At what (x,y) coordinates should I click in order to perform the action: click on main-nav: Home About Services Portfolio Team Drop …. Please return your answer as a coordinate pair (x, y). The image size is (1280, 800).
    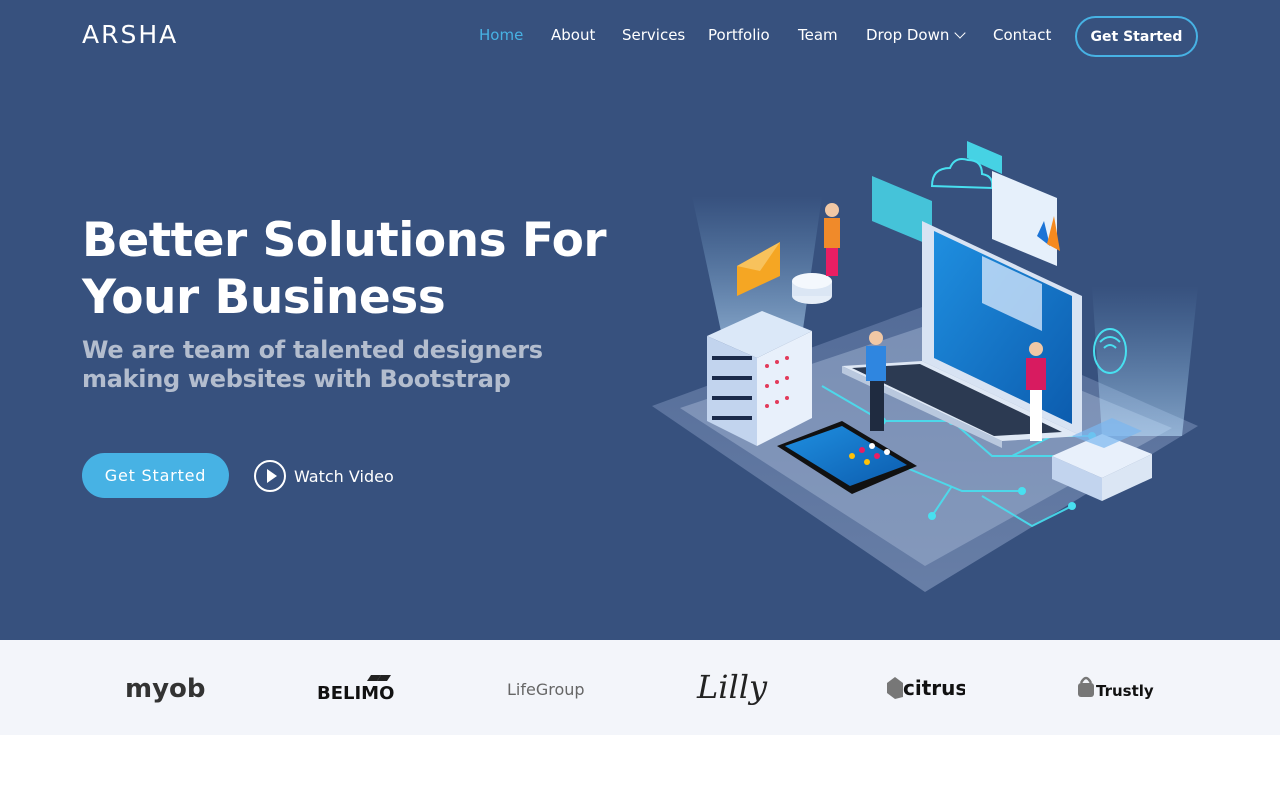
    Looking at the image, I should click on (640, 36).